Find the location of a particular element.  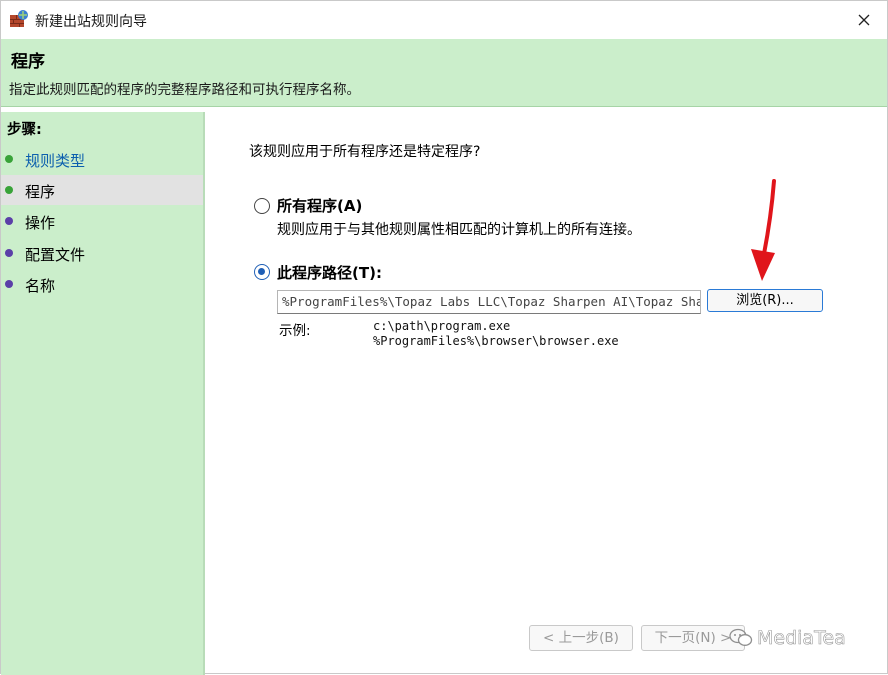

annotation-arrow-icon is located at coordinates (763, 230).